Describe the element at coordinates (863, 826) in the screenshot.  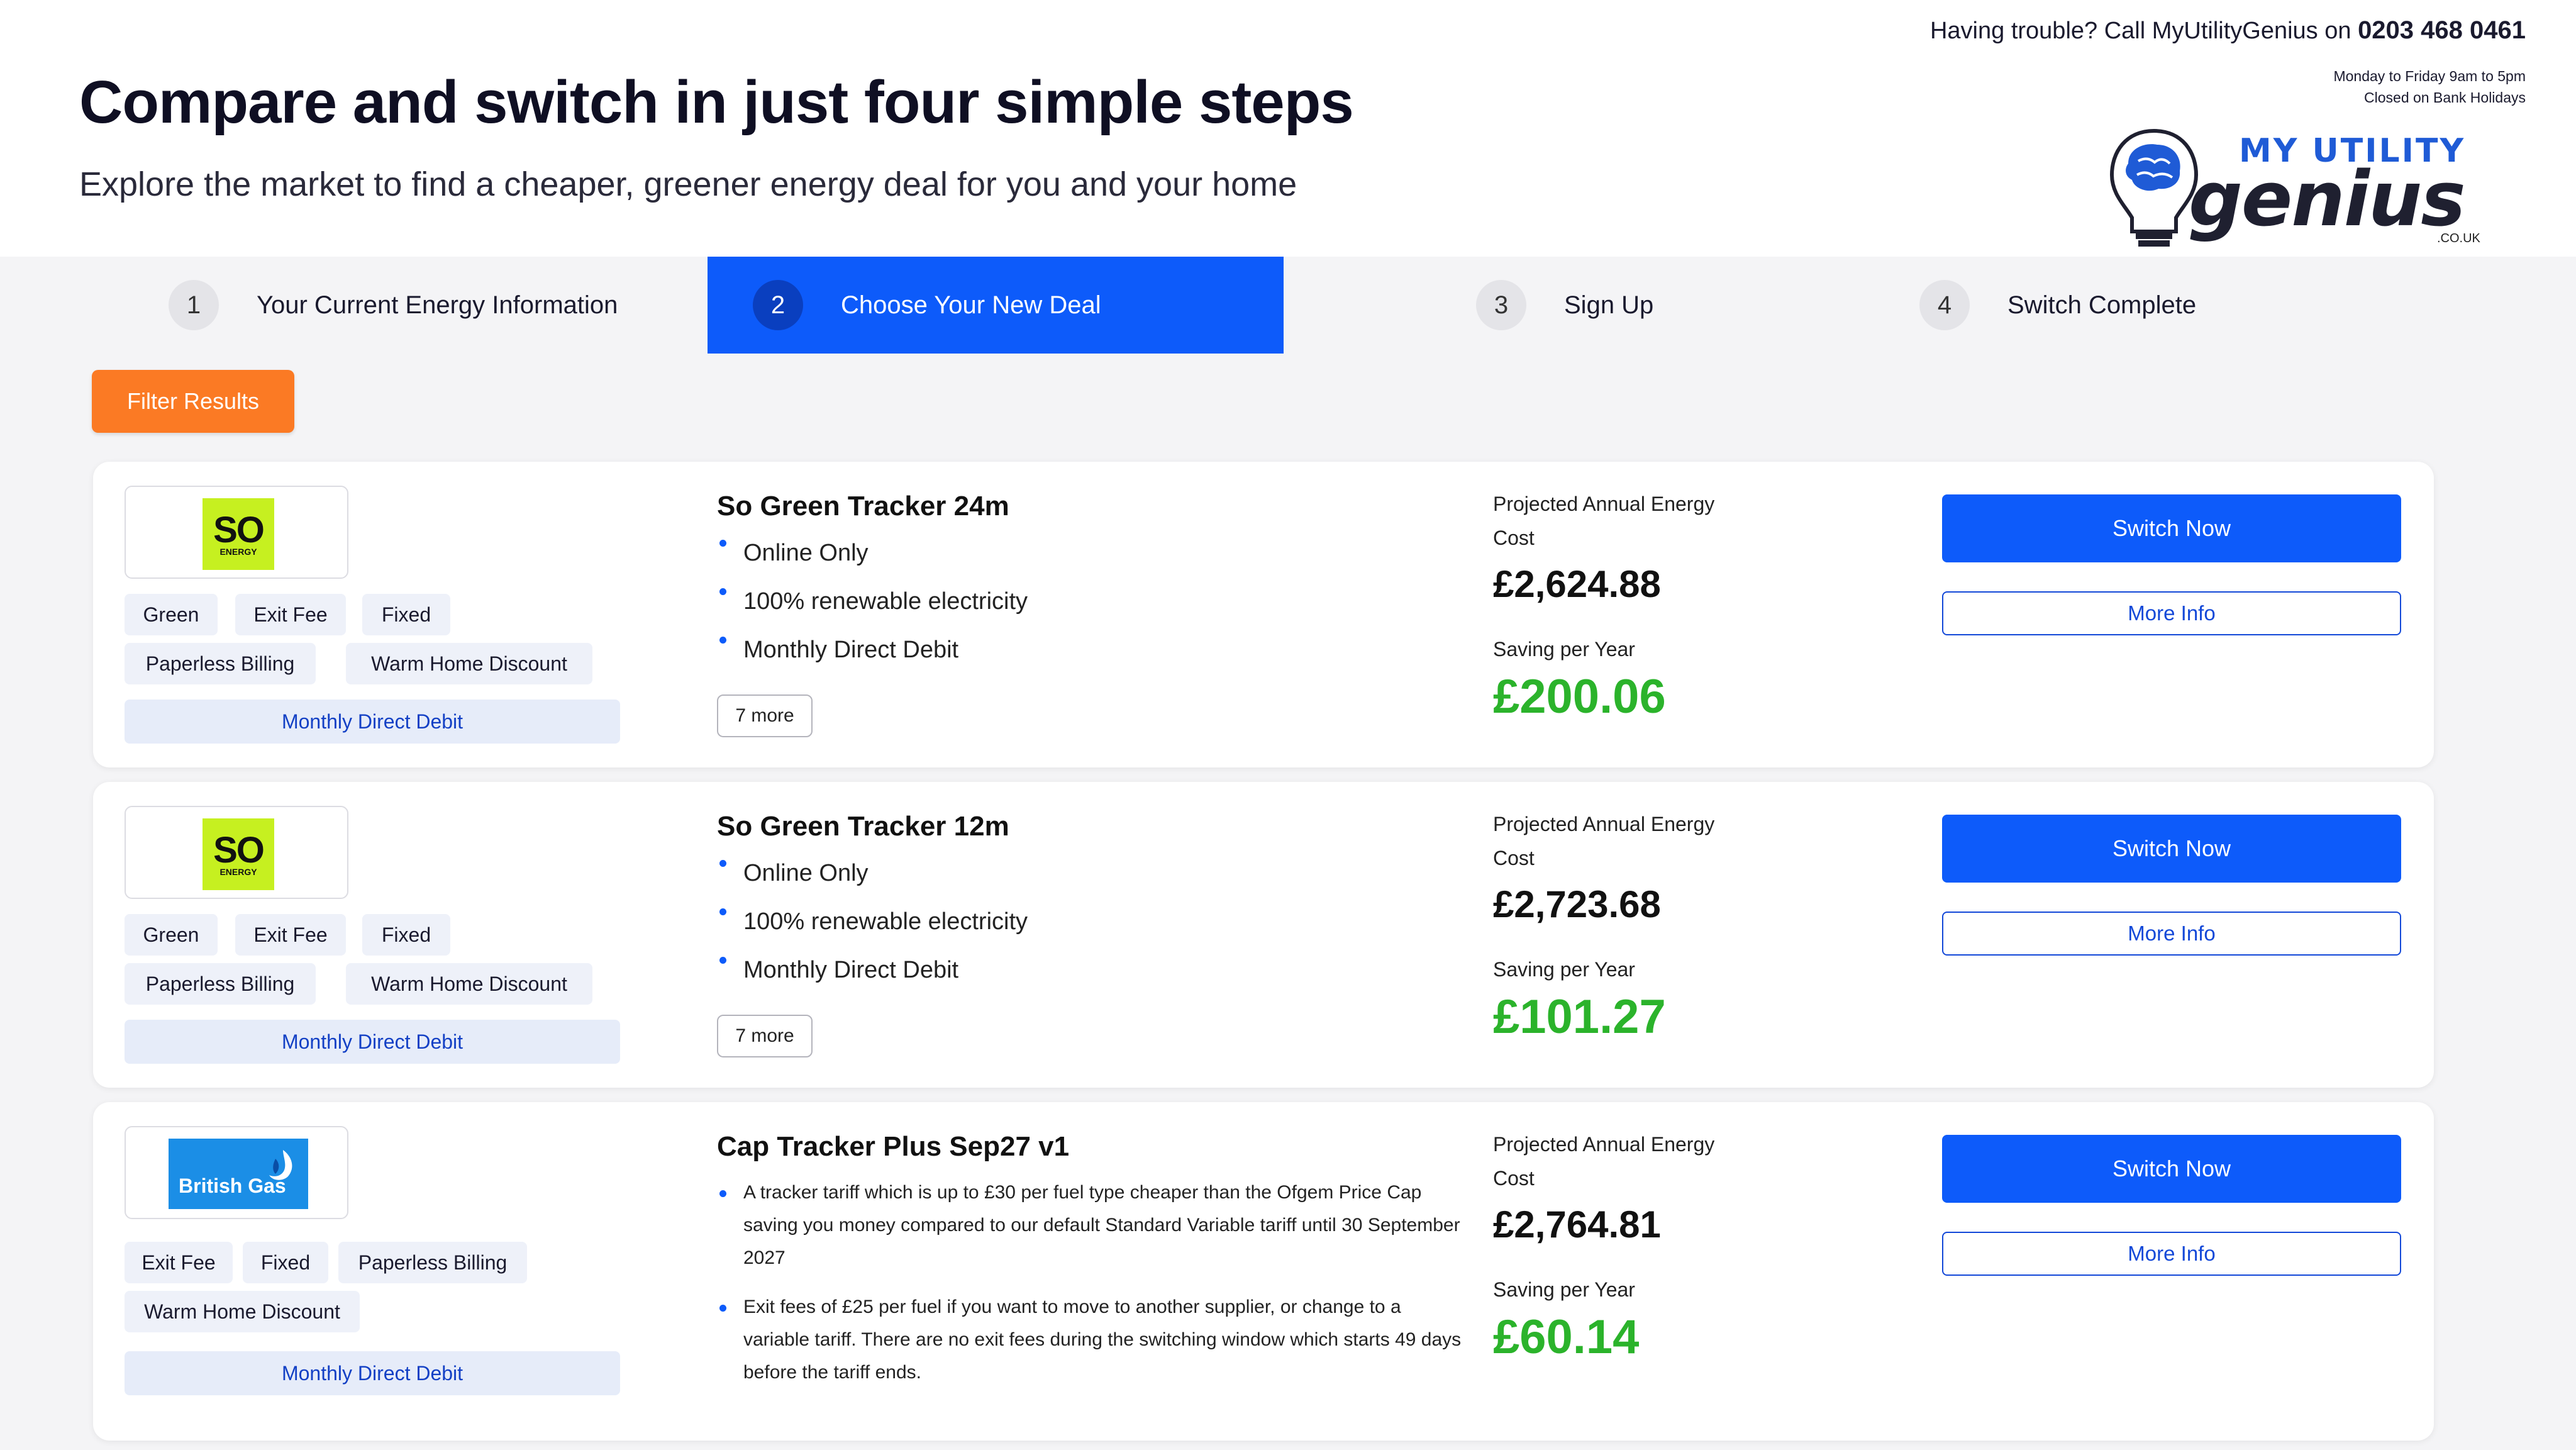
I see `deal-name: So Green Tracker 12m` at that location.